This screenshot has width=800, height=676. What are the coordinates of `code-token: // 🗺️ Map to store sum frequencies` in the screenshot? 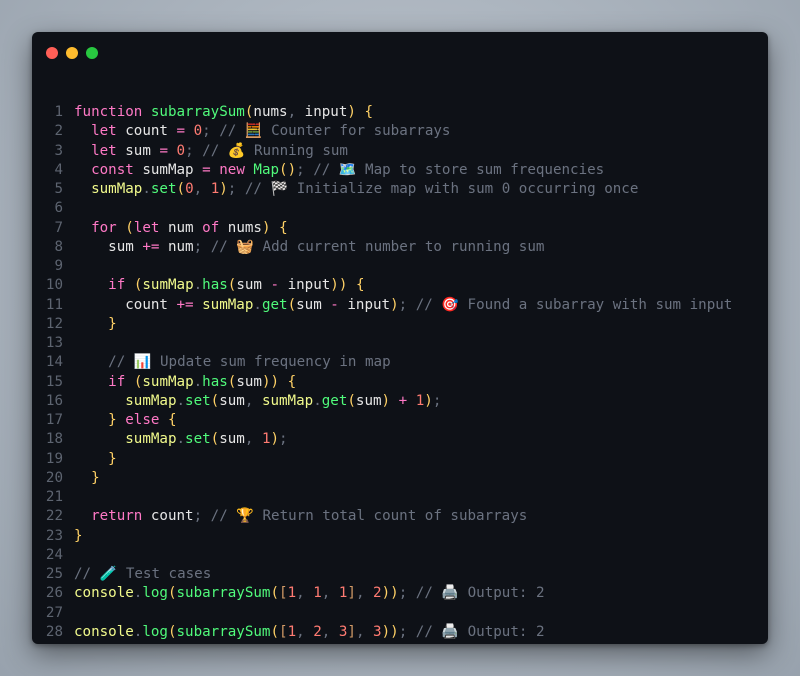 It's located at (454, 169).